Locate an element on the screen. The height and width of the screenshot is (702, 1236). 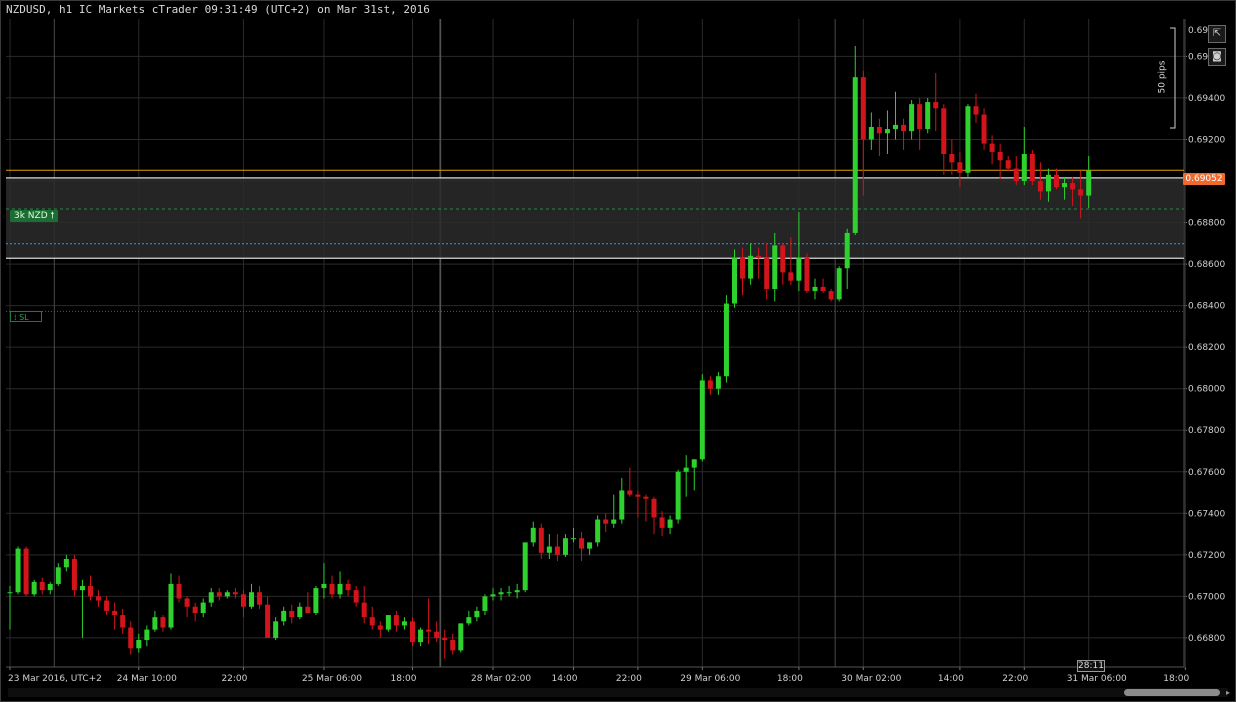
pip-ruler is located at coordinates (1173, 78).